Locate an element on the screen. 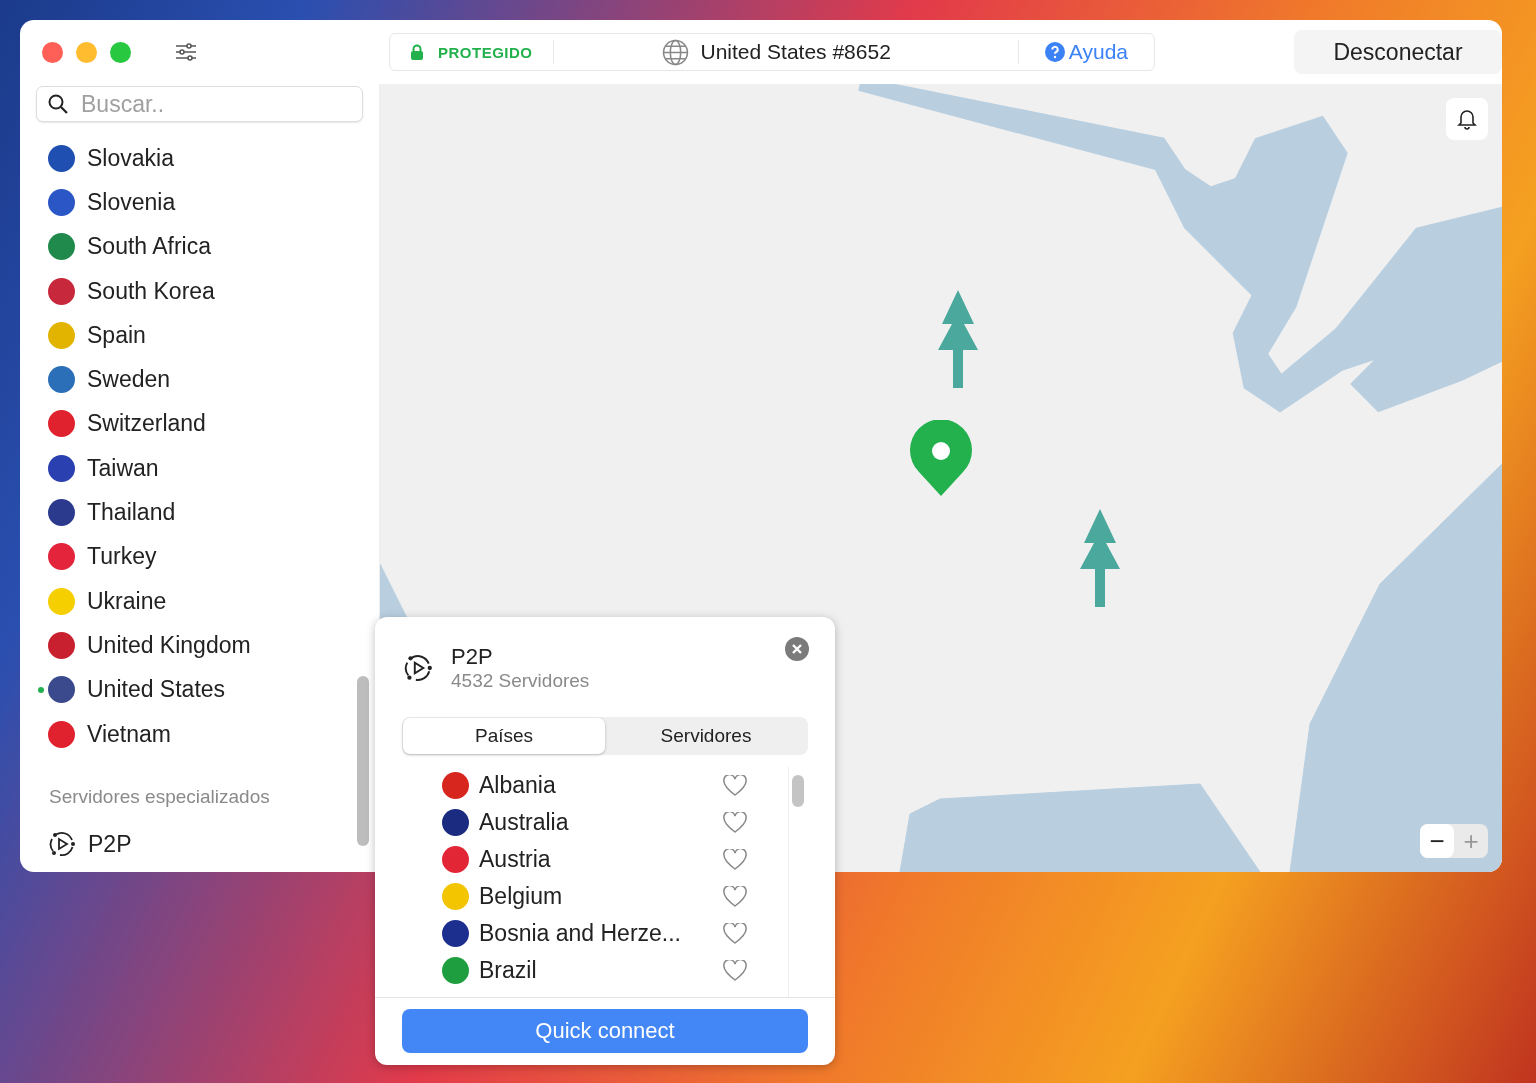  country-item: Switzerland is located at coordinates (188, 424).